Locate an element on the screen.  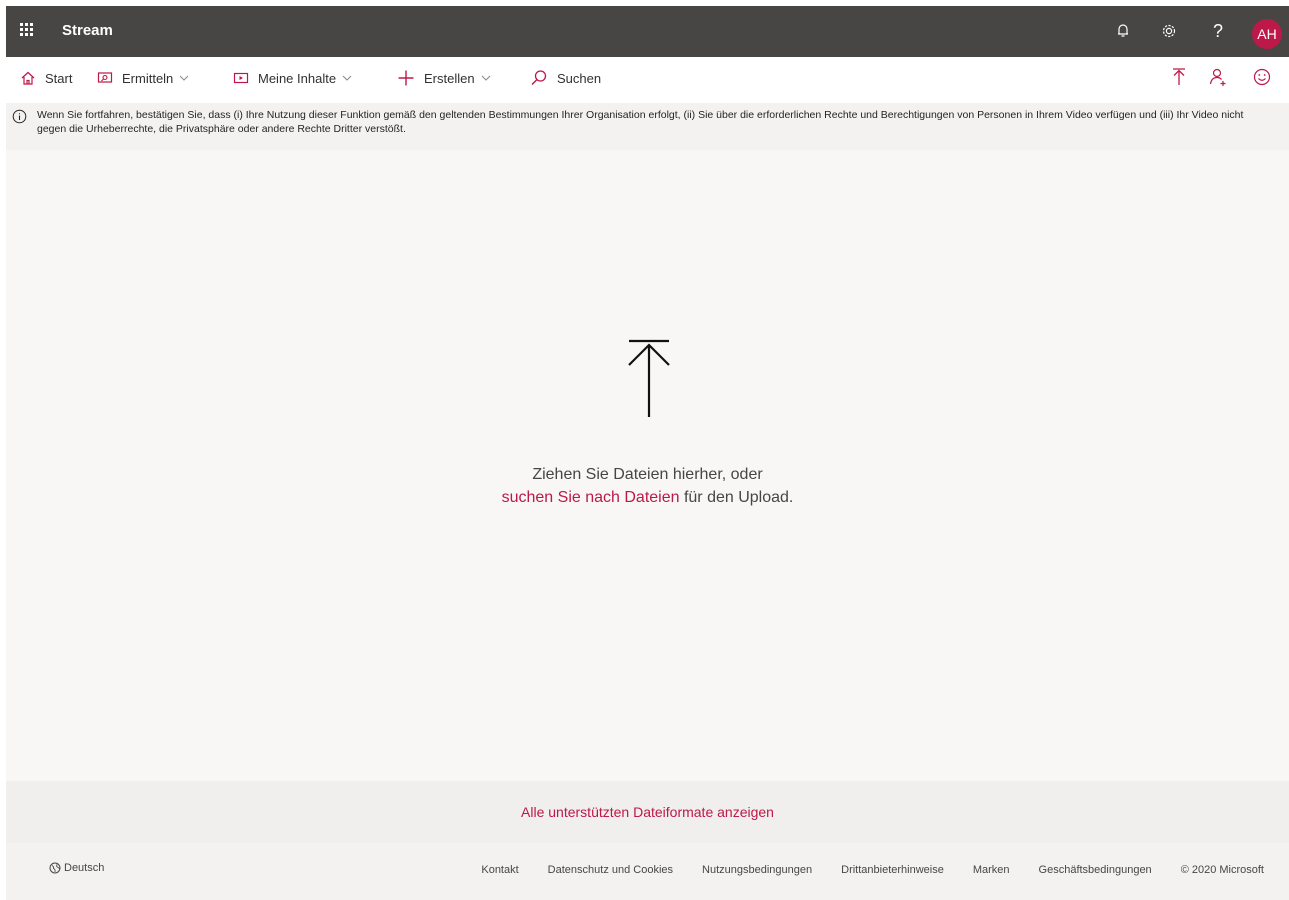
nav-item-erstellen: Erstellen is located at coordinates (444, 78).